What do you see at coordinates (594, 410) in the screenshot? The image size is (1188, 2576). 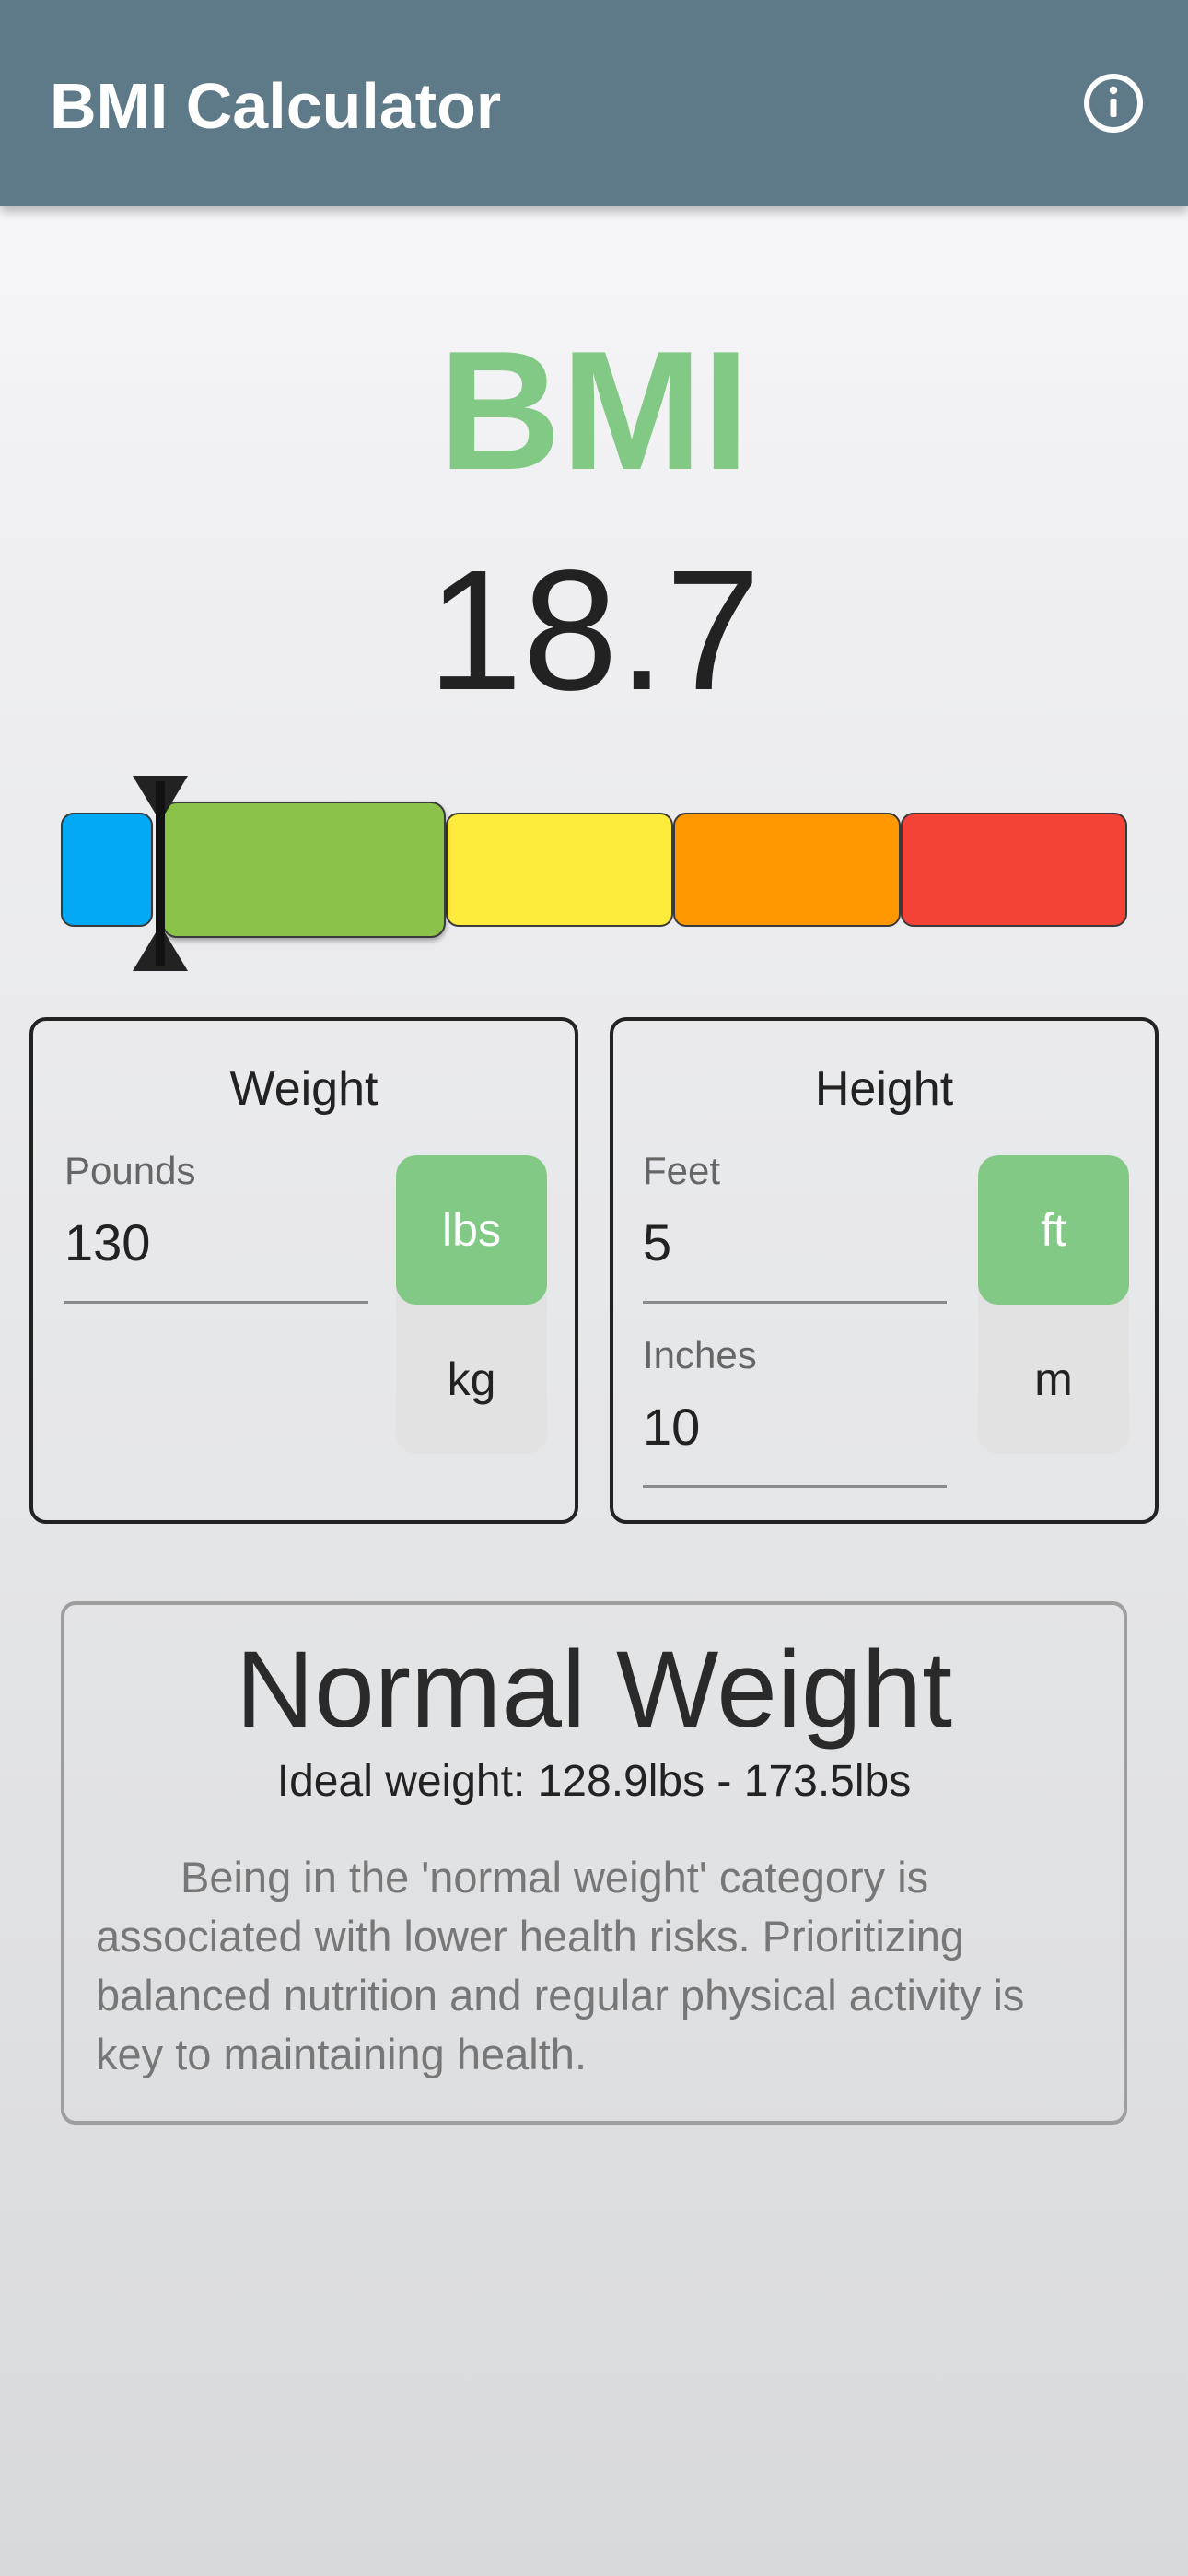 I see `bmi-label: BMI` at bounding box center [594, 410].